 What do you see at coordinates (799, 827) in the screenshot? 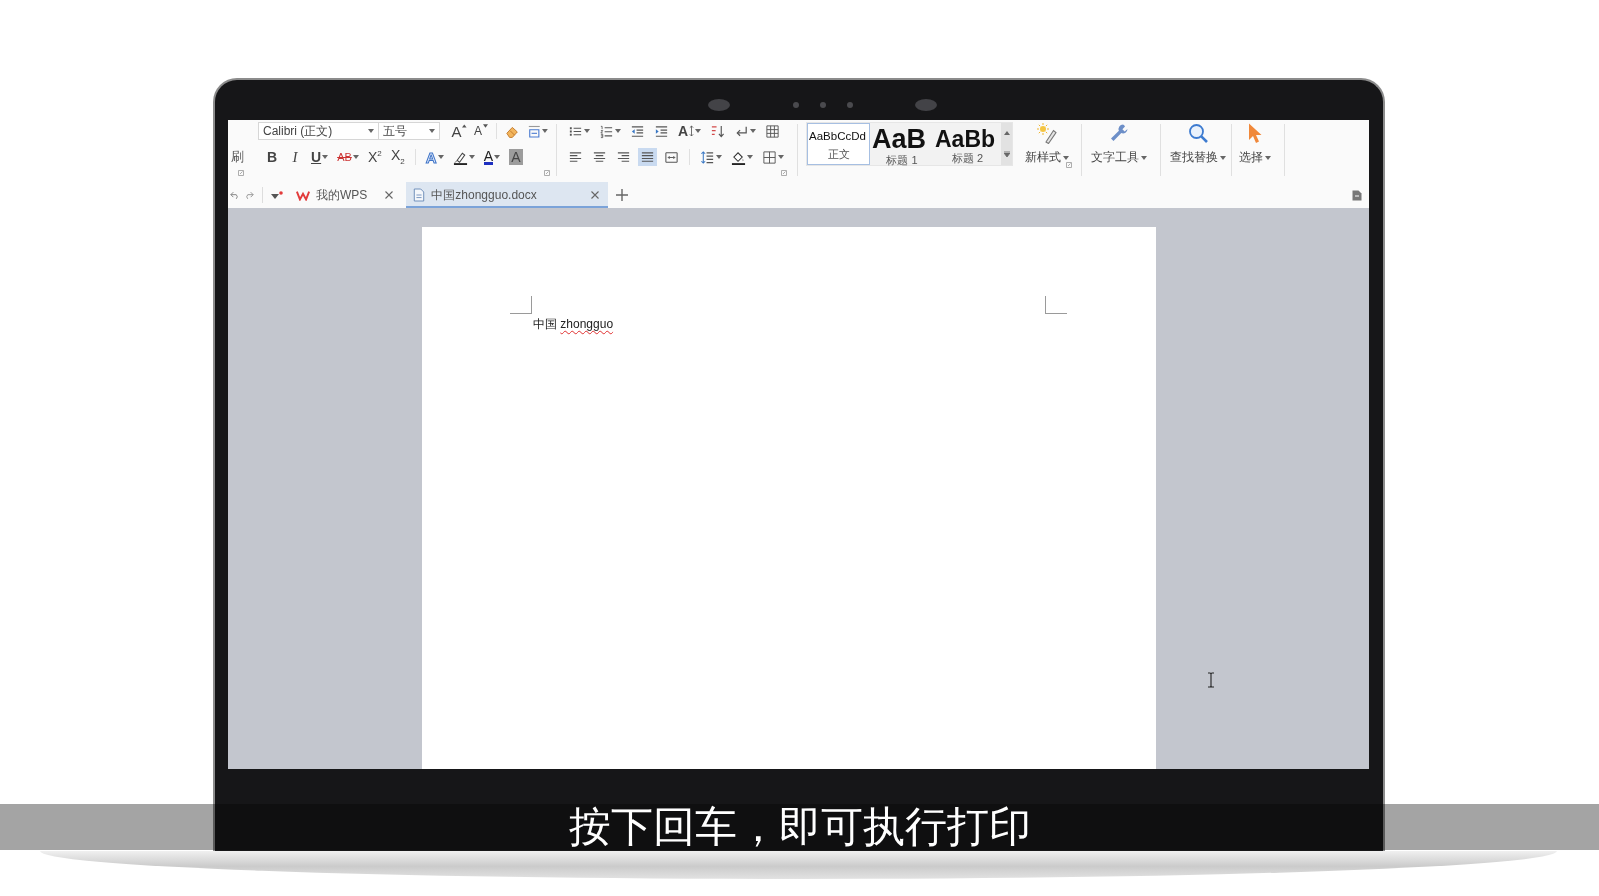
I see `subtitle-text: 按下回车，即可执行打印` at bounding box center [799, 827].